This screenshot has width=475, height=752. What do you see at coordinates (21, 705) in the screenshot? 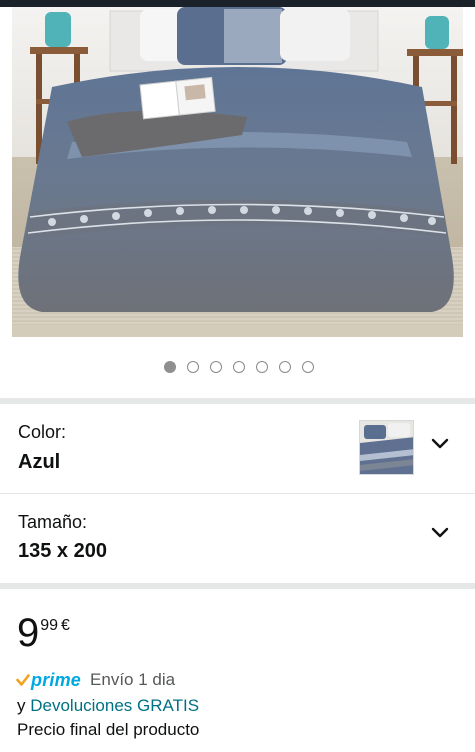
I see `returns-prefix: y` at bounding box center [21, 705].